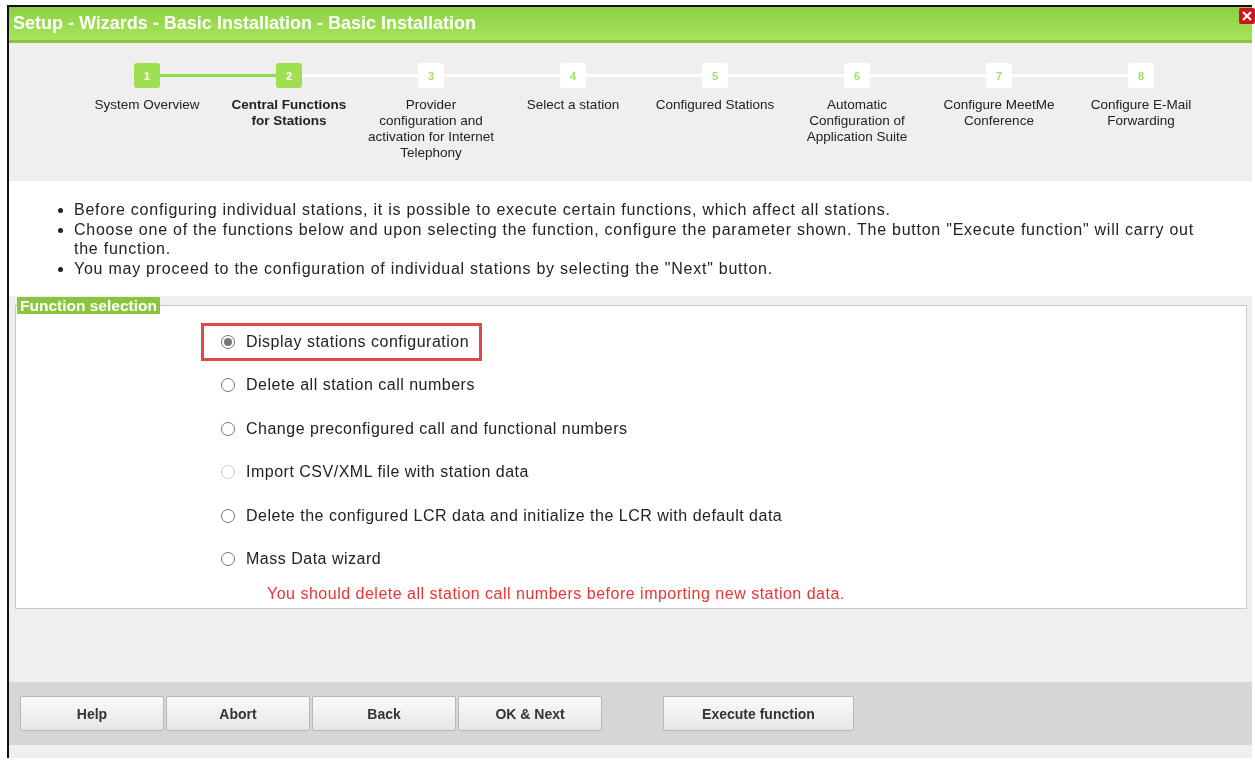 This screenshot has height=760, width=1255. I want to click on step-number: 7, so click(999, 75).